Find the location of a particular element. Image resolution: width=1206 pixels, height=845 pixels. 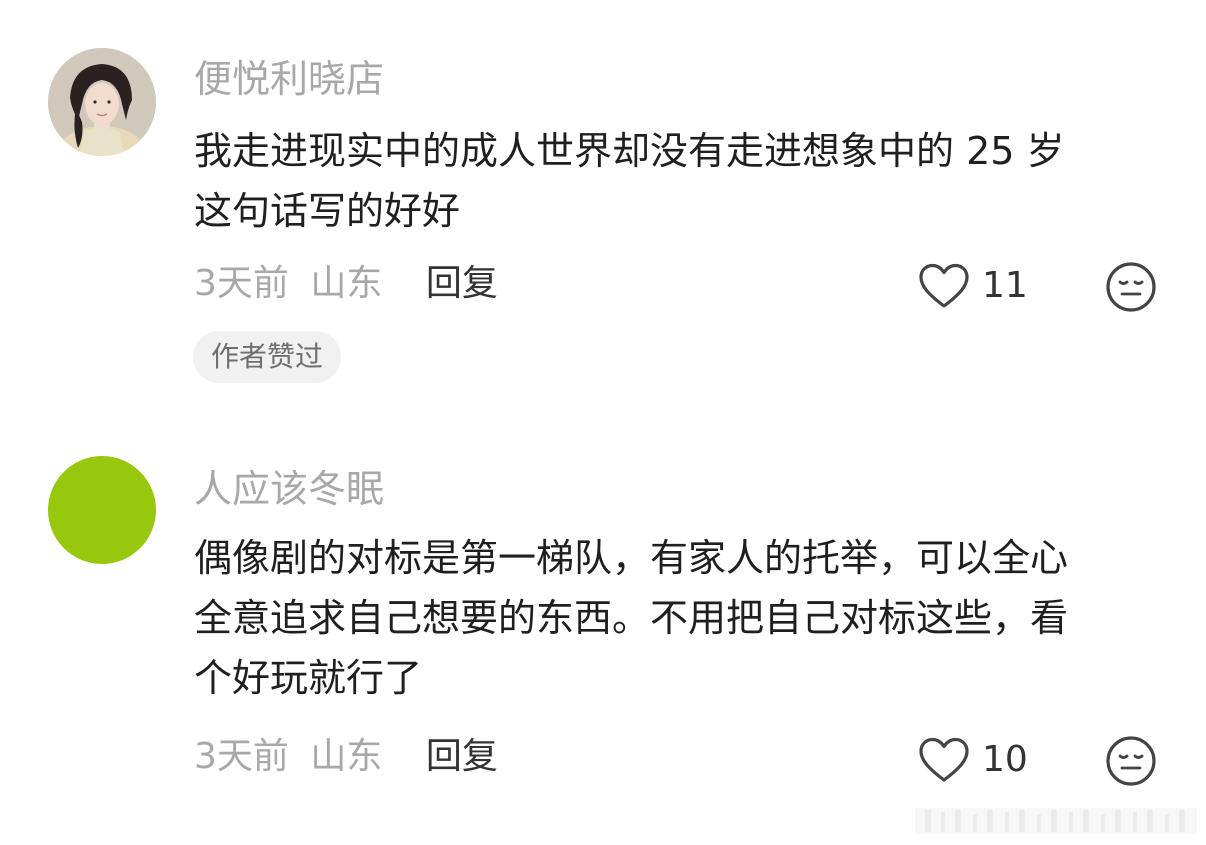

comment-text: 我走进现实中的成人世界却没有走进想象中的 25 岁 这句话写的好好 is located at coordinates (684, 181).